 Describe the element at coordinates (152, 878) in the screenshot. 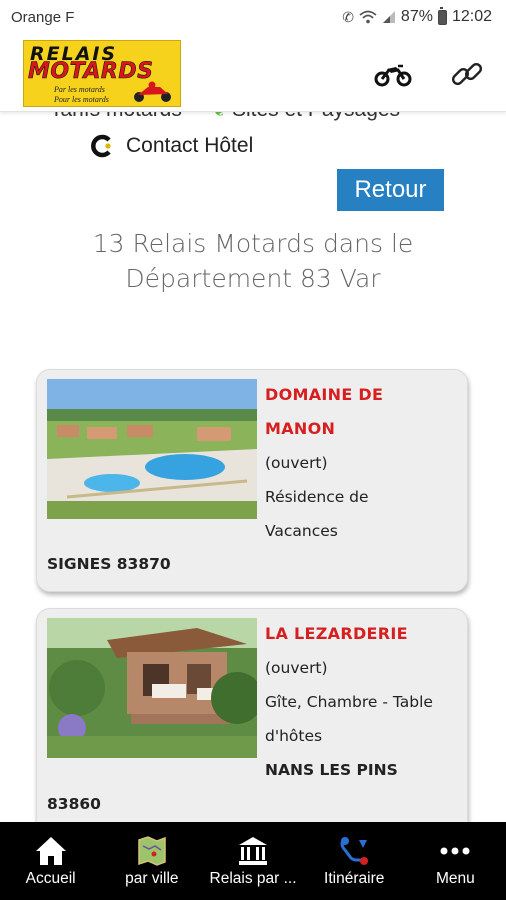

I see `nav-label: par ville` at that location.